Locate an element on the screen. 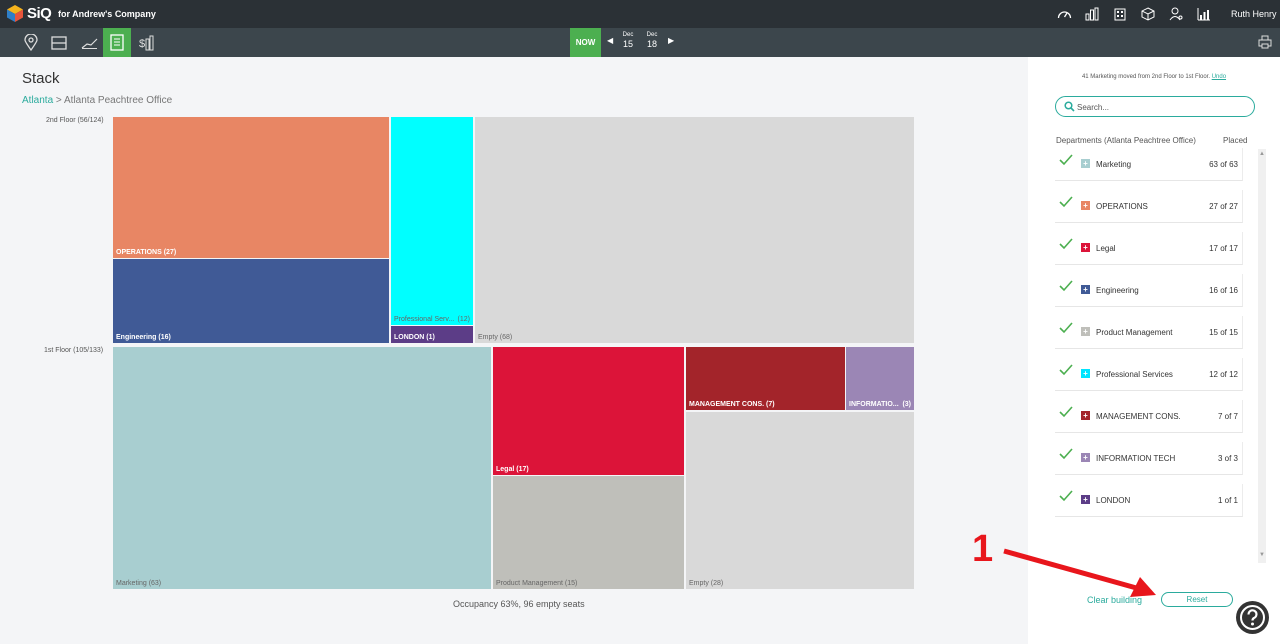  department-name: Marketing is located at coordinates (1114, 164).